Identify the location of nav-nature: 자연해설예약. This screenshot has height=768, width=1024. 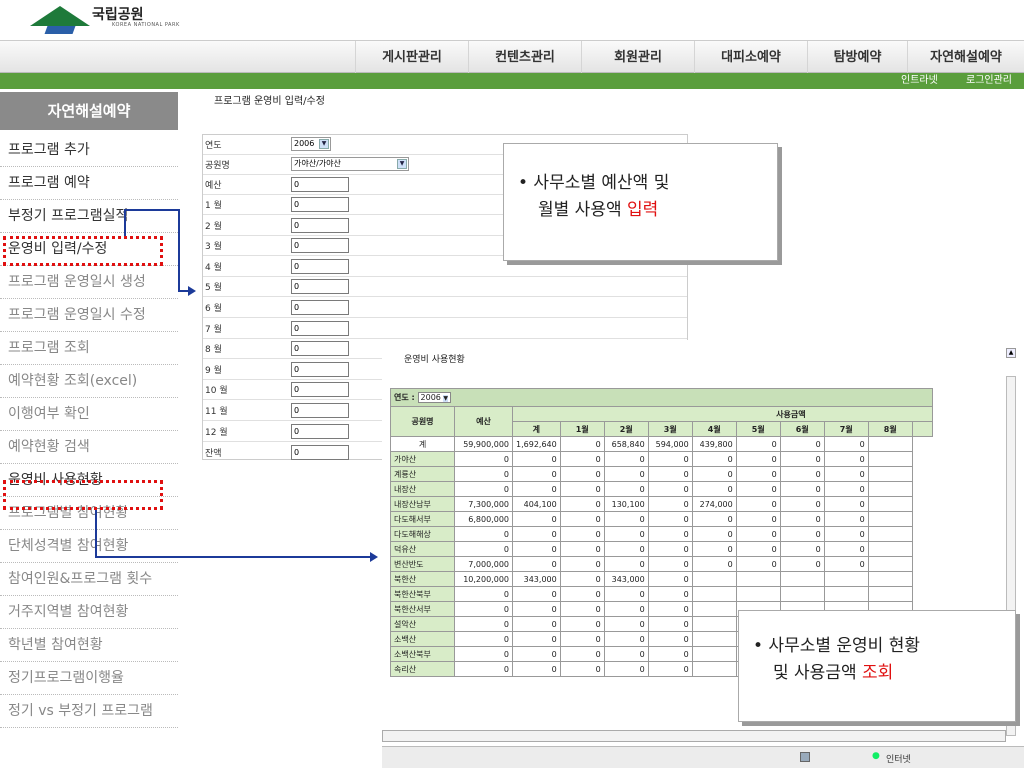
(965, 57).